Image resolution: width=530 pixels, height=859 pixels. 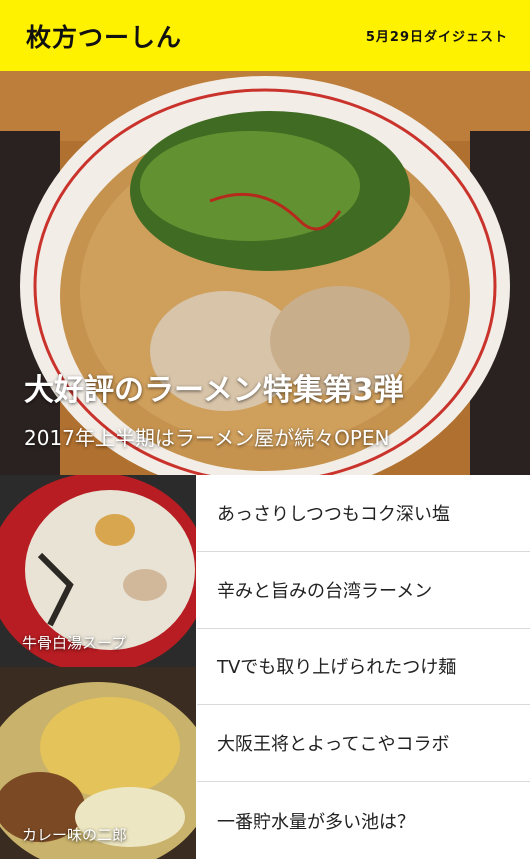 I want to click on hero-title: 大好評のラーメン特集第3弾, so click(x=214, y=391).